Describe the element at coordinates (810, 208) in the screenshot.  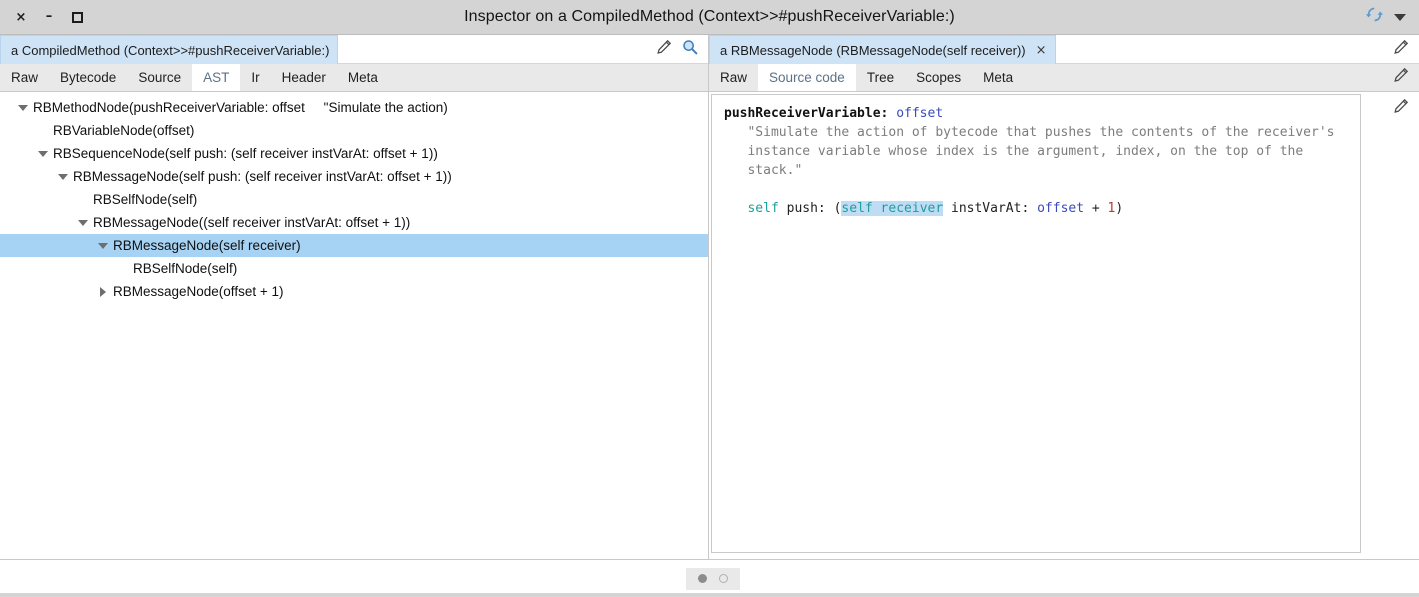
I see `code-message-send: push: (` at that location.